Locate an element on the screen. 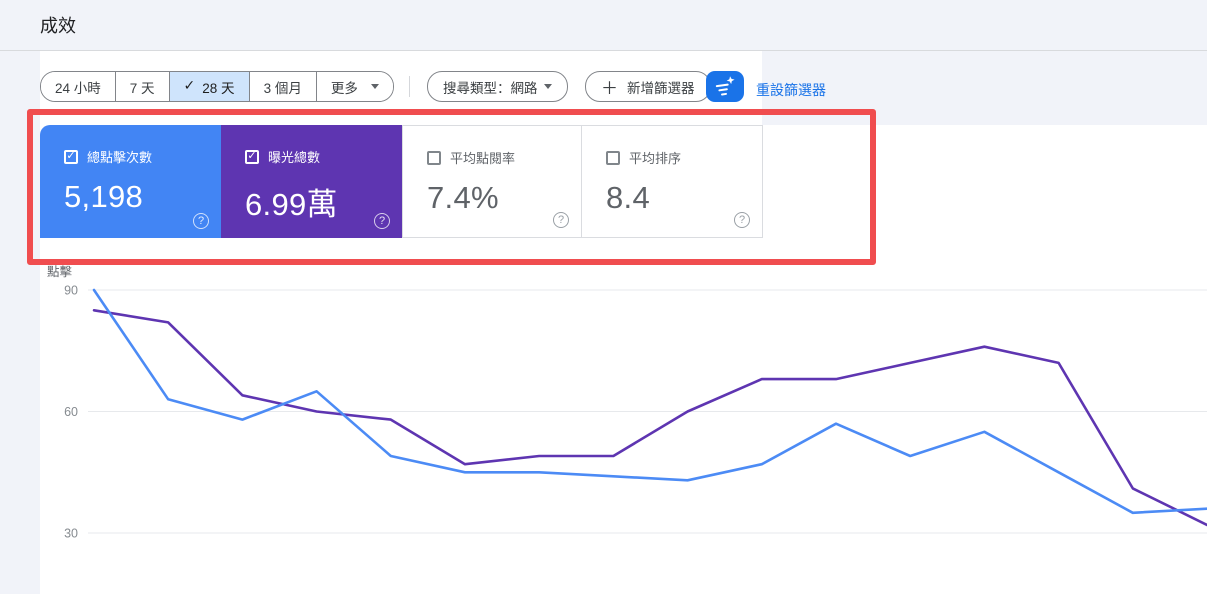 The height and width of the screenshot is (594, 1207). metric-value: 7.4% is located at coordinates (463, 197).